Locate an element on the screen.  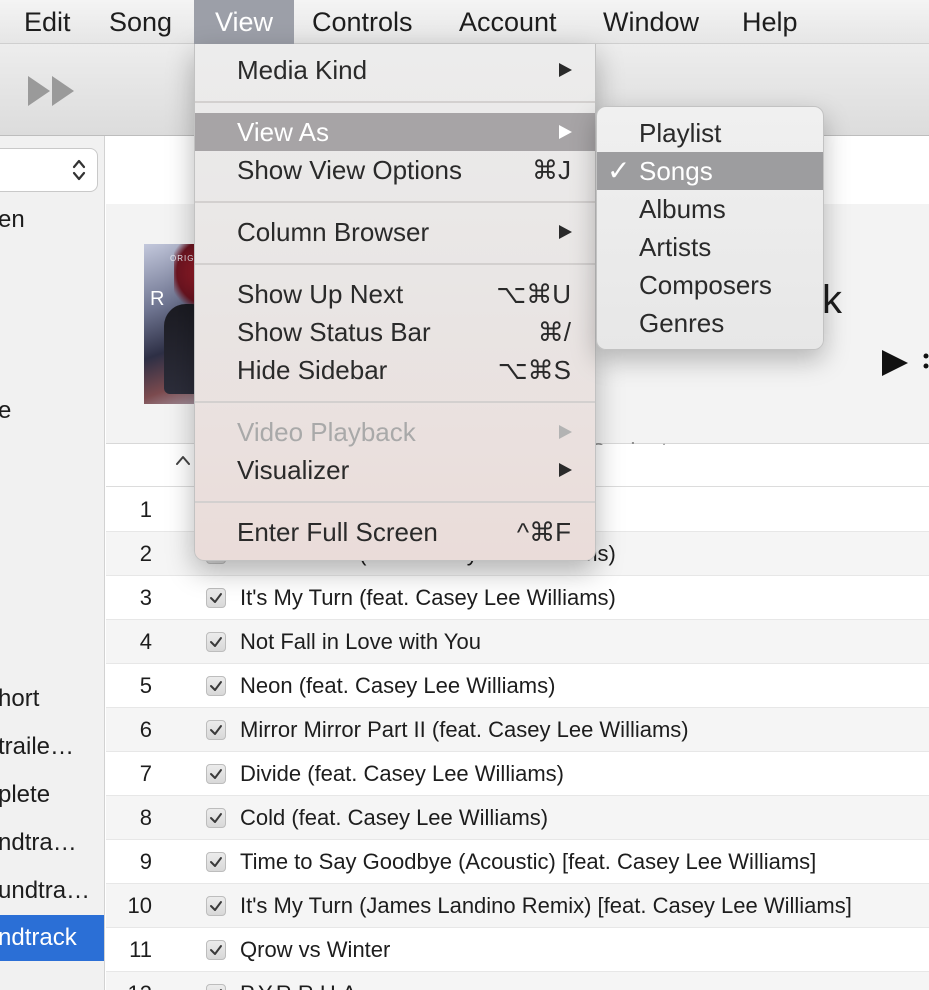
track-number: 6 is located at coordinates (145, 729).